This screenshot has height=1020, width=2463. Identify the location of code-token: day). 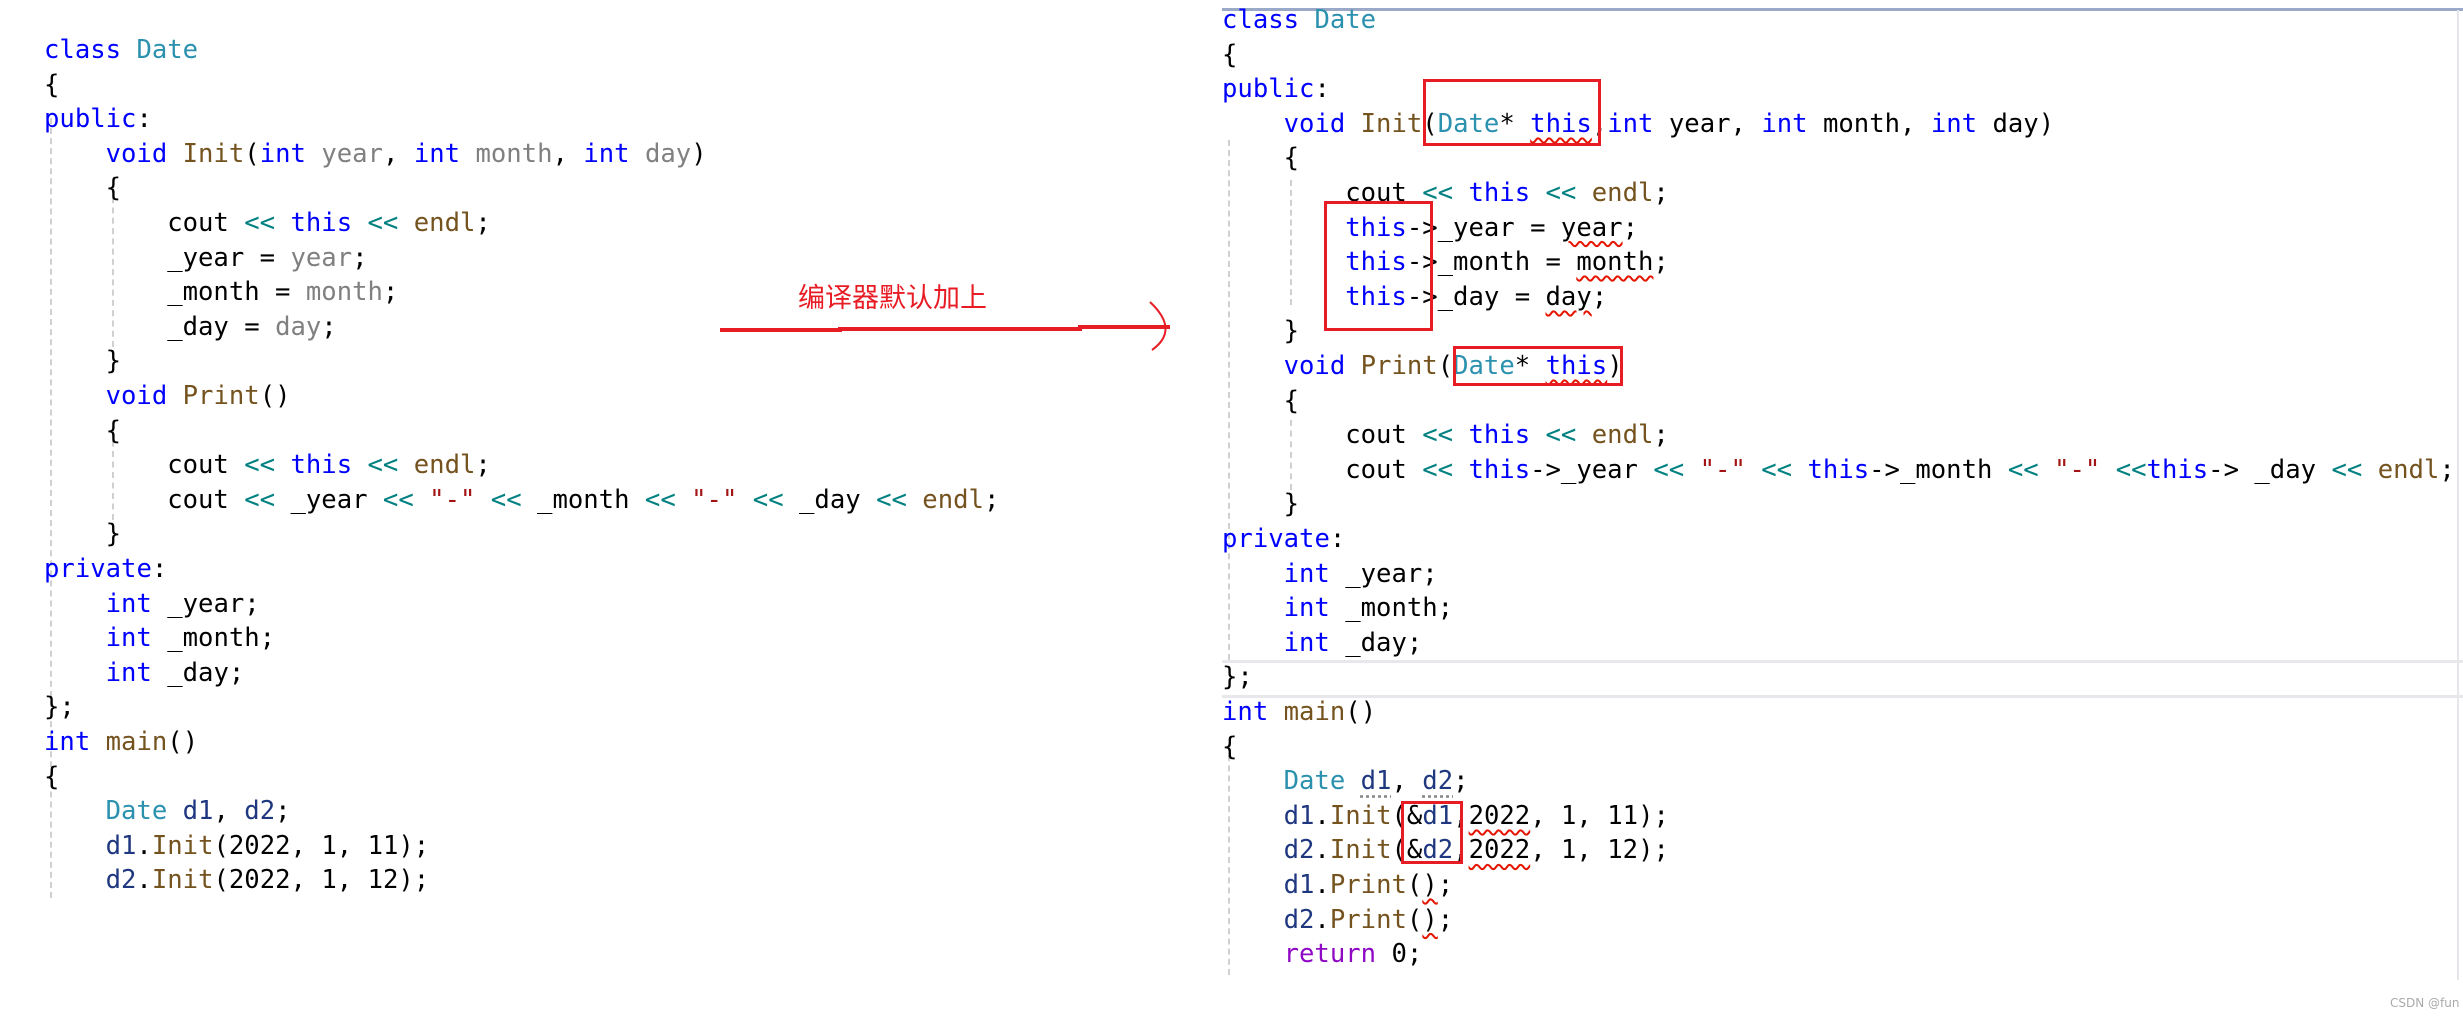
(2023, 123).